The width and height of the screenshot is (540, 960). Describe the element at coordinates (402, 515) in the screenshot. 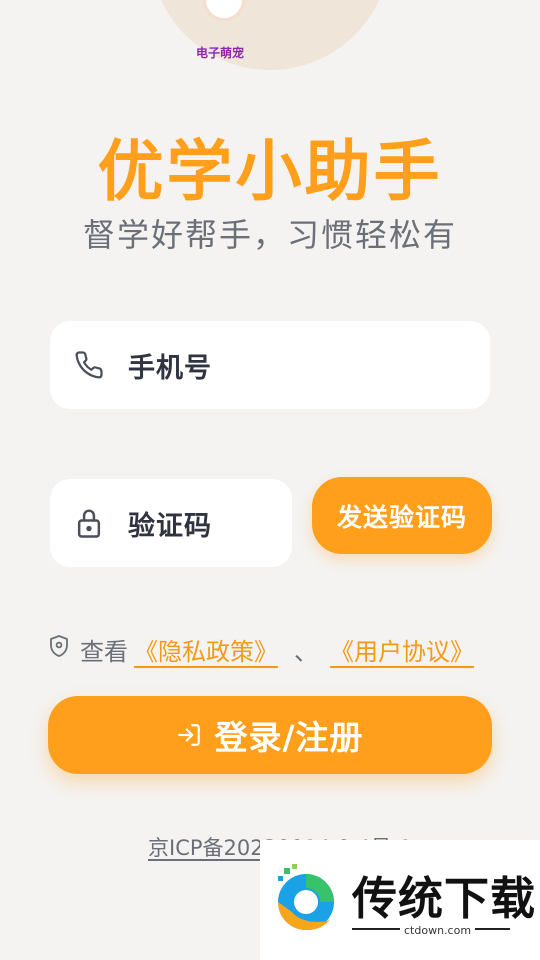

I see `send-code-button: 发送验证码` at that location.